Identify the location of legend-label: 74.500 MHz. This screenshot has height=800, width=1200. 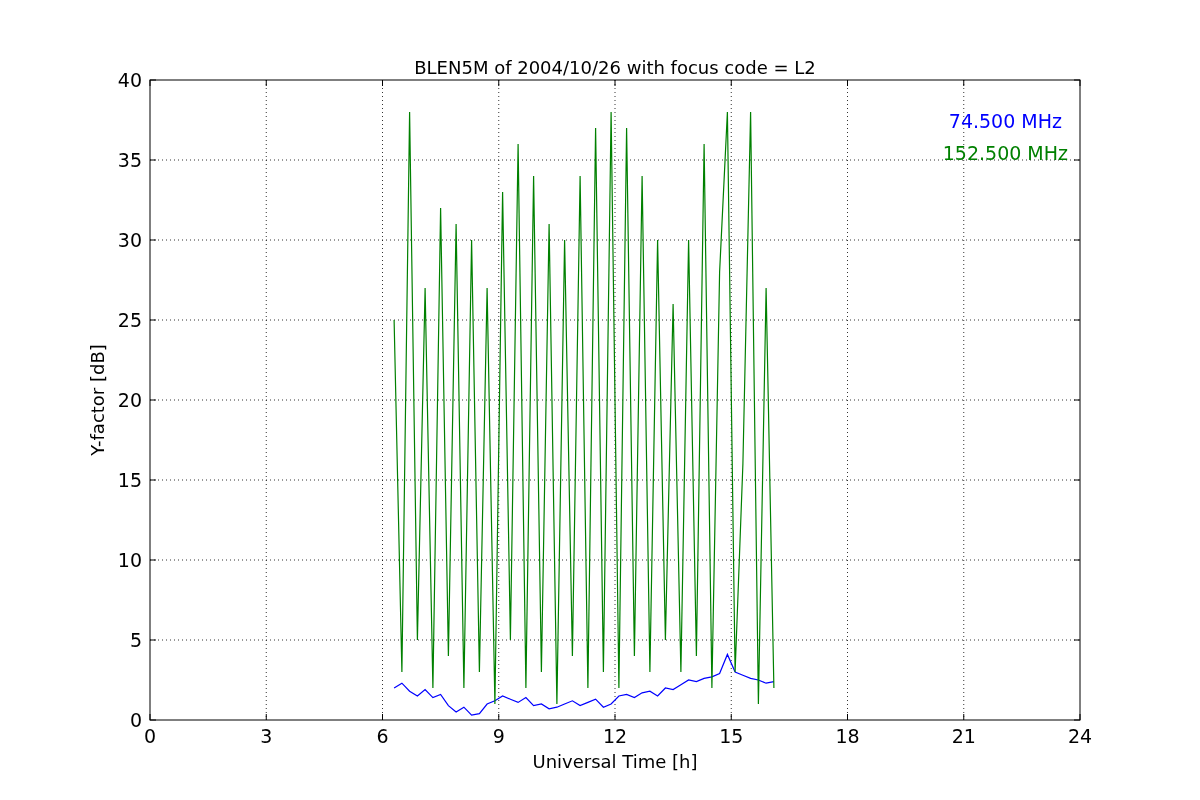
(1005, 121).